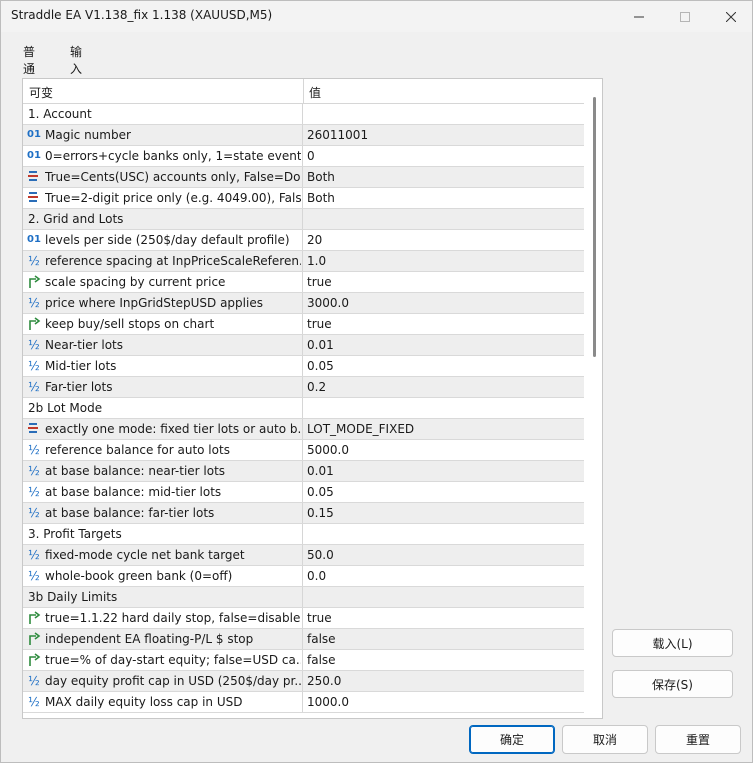 This screenshot has height=763, width=753. Describe the element at coordinates (672, 684) in the screenshot. I see `save-button: 保存(S)` at that location.